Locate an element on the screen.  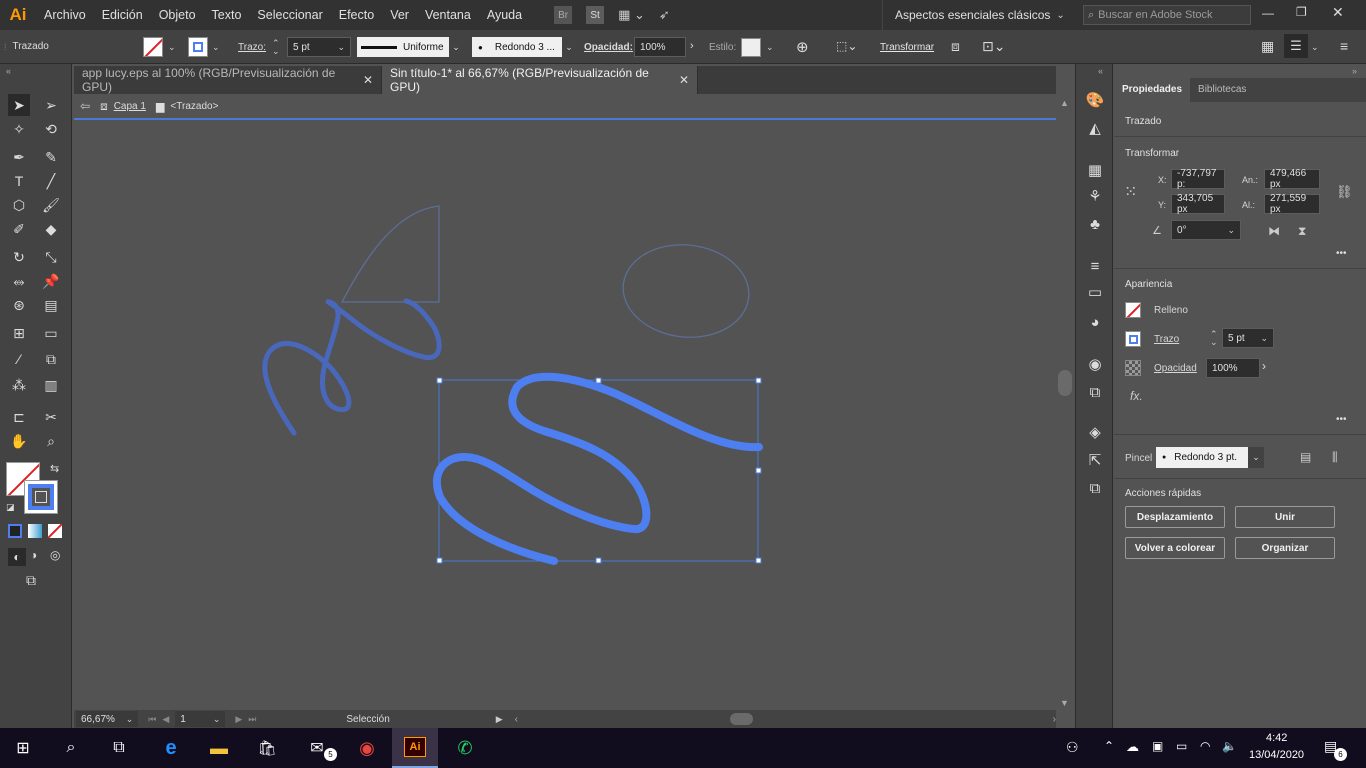
horizontal-scroll-thumb is located at coordinates (741, 719).